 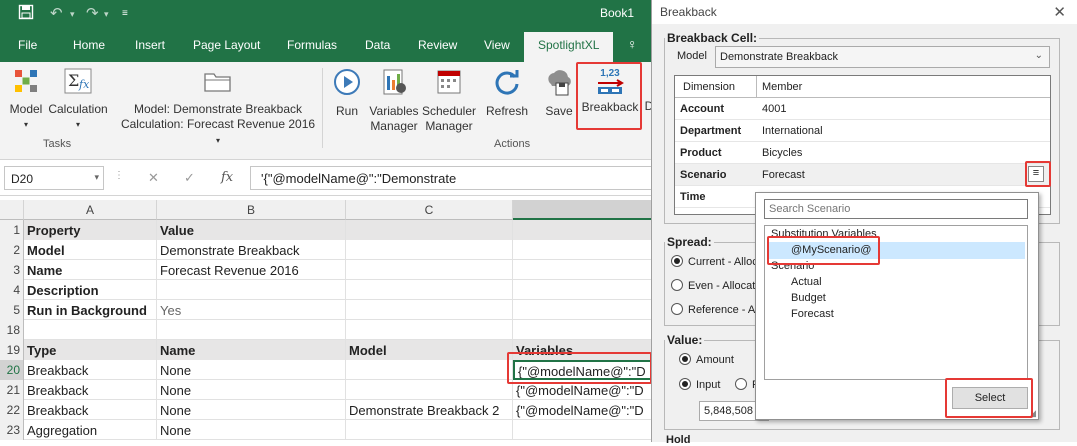 I want to click on column-header-a: A, so click(x=90, y=210).